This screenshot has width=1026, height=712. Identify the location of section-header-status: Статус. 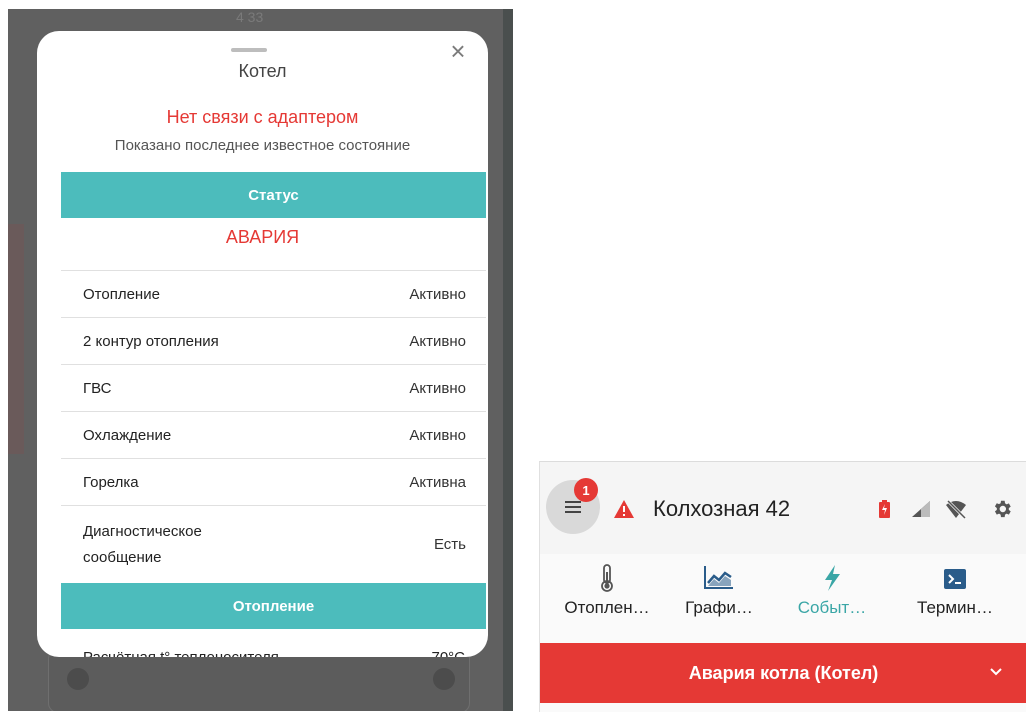
(273, 195).